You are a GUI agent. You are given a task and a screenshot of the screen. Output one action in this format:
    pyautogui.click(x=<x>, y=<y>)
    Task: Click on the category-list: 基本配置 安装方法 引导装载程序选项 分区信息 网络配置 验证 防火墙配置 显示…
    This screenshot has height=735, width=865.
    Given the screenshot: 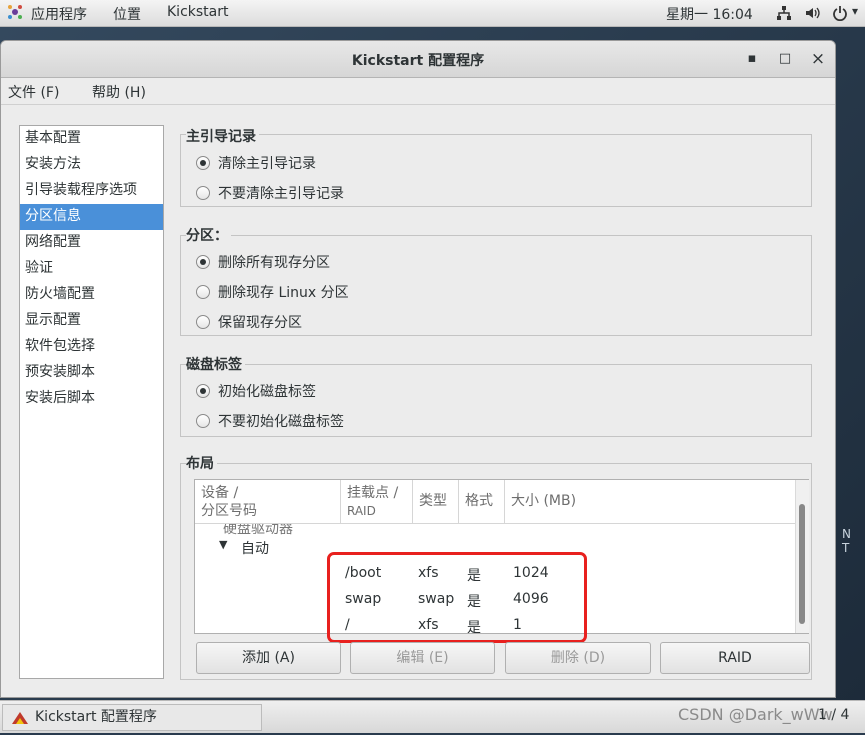 What is the action you would take?
    pyautogui.click(x=91, y=402)
    